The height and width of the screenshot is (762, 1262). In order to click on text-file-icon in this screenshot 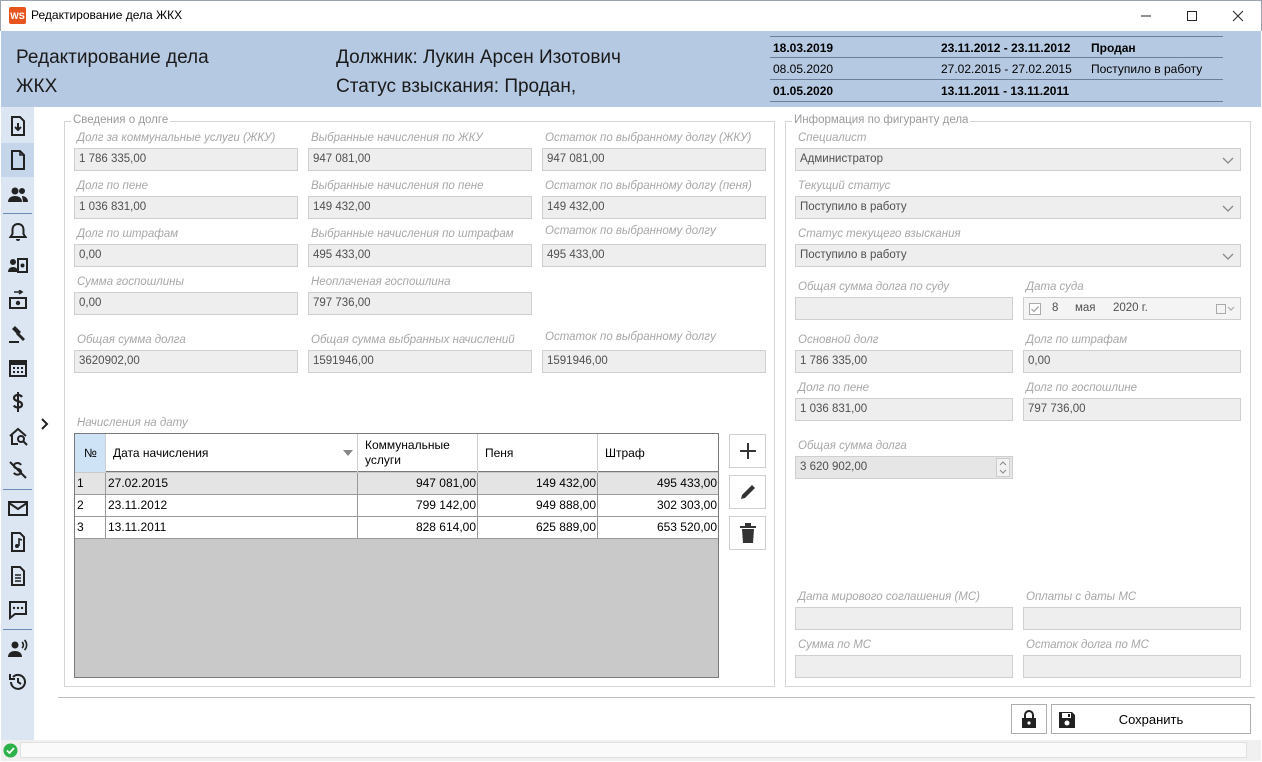, I will do `click(17, 576)`.